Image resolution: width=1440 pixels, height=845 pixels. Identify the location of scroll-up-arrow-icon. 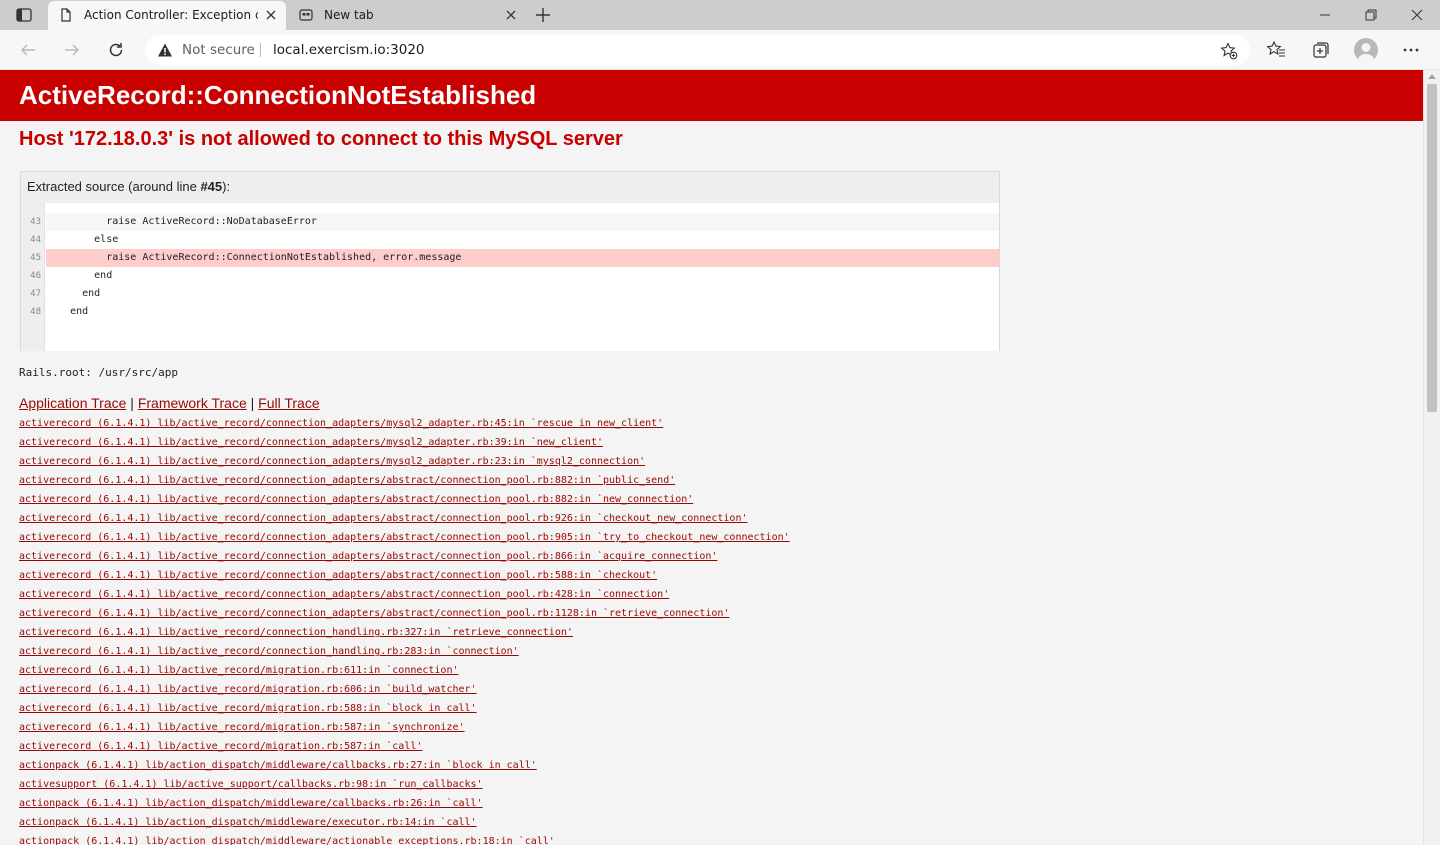
(1432, 76).